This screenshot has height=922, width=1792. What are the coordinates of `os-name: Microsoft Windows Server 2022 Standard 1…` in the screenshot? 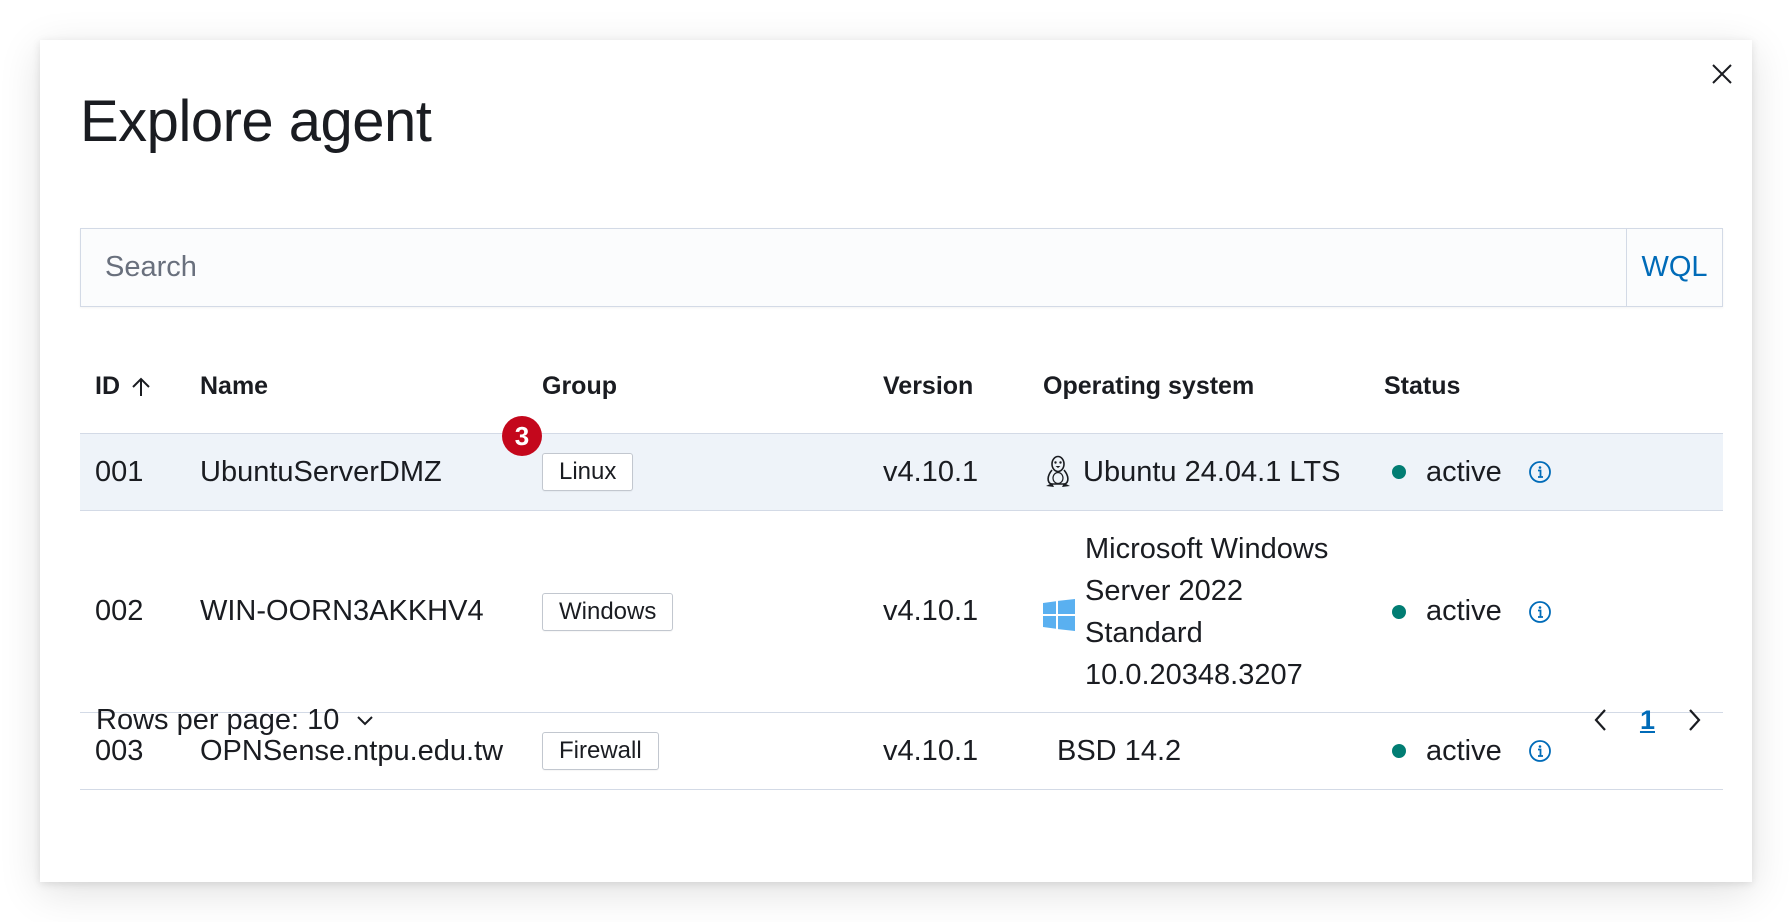 It's located at (1207, 611).